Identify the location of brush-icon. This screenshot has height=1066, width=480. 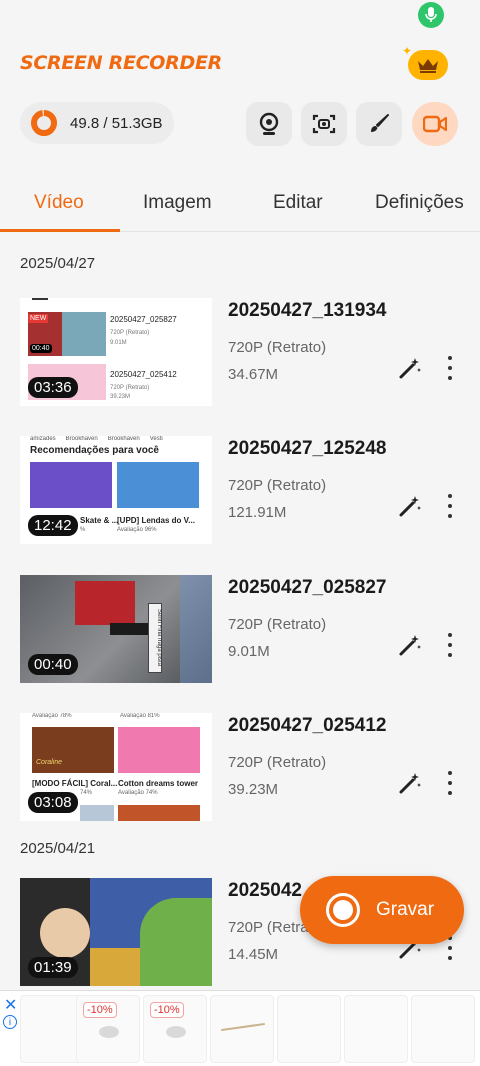
(380, 123).